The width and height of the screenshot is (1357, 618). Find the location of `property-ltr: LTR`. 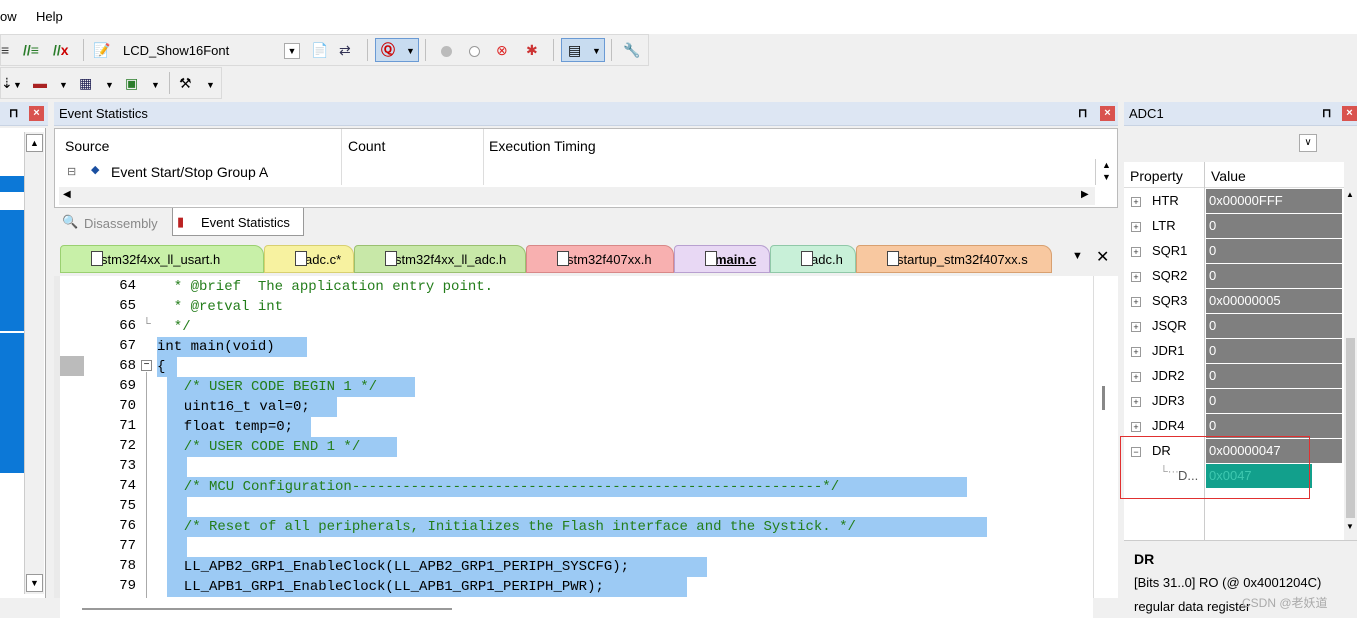

property-ltr: LTR is located at coordinates (1164, 225).